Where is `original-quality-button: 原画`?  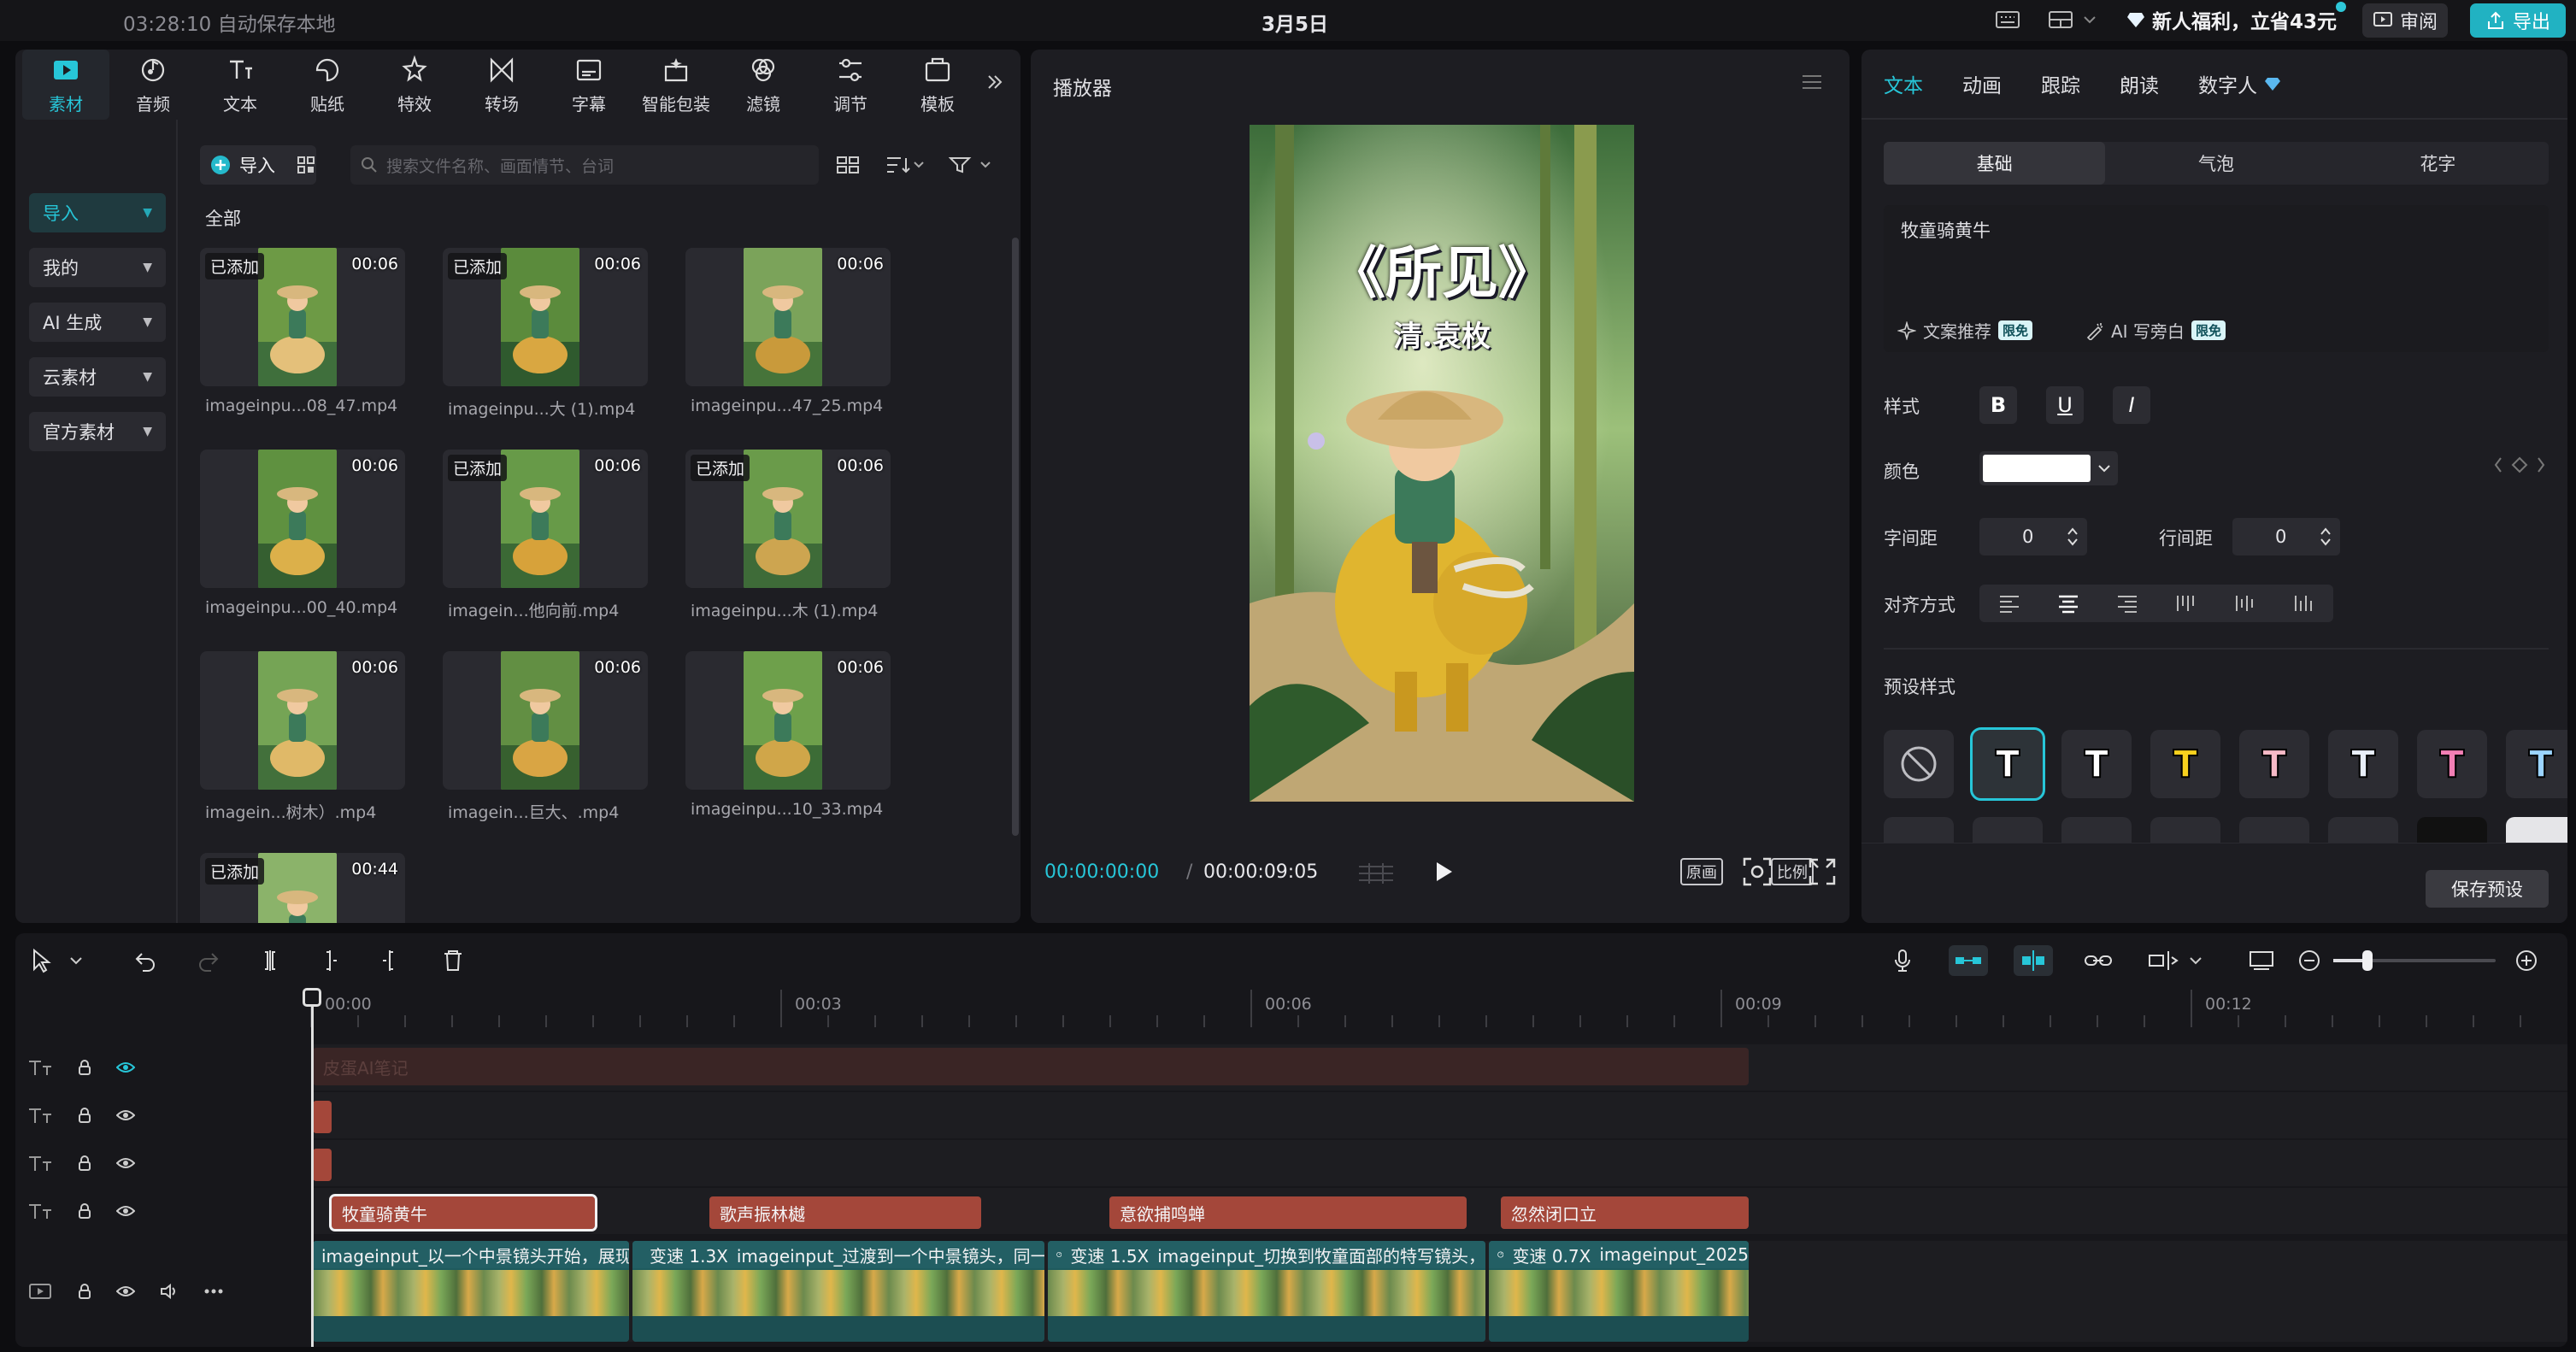 original-quality-button: 原画 is located at coordinates (1701, 871).